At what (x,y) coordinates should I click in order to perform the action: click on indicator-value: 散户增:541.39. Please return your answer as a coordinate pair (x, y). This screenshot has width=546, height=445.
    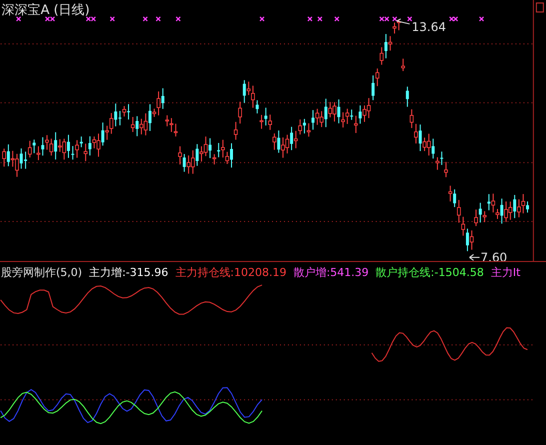
    Looking at the image, I should click on (331, 272).